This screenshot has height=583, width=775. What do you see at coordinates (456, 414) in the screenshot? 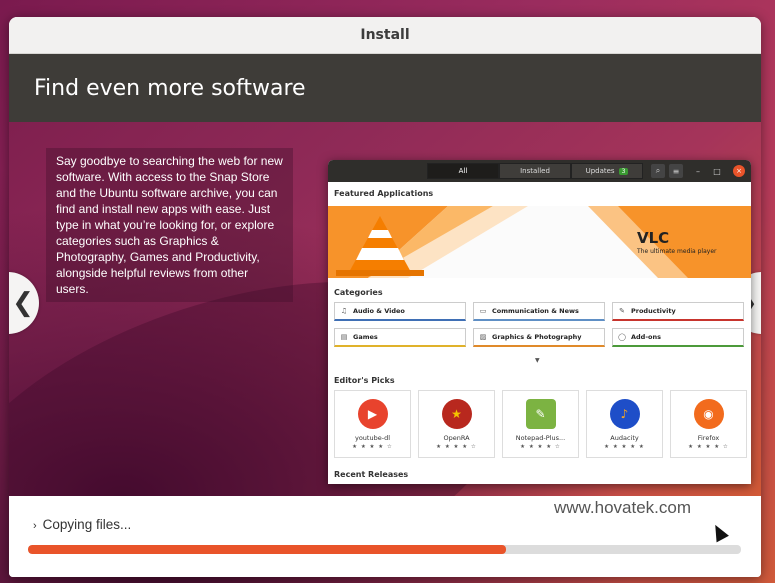
I see `hammer-sickle-icon: ★` at bounding box center [456, 414].